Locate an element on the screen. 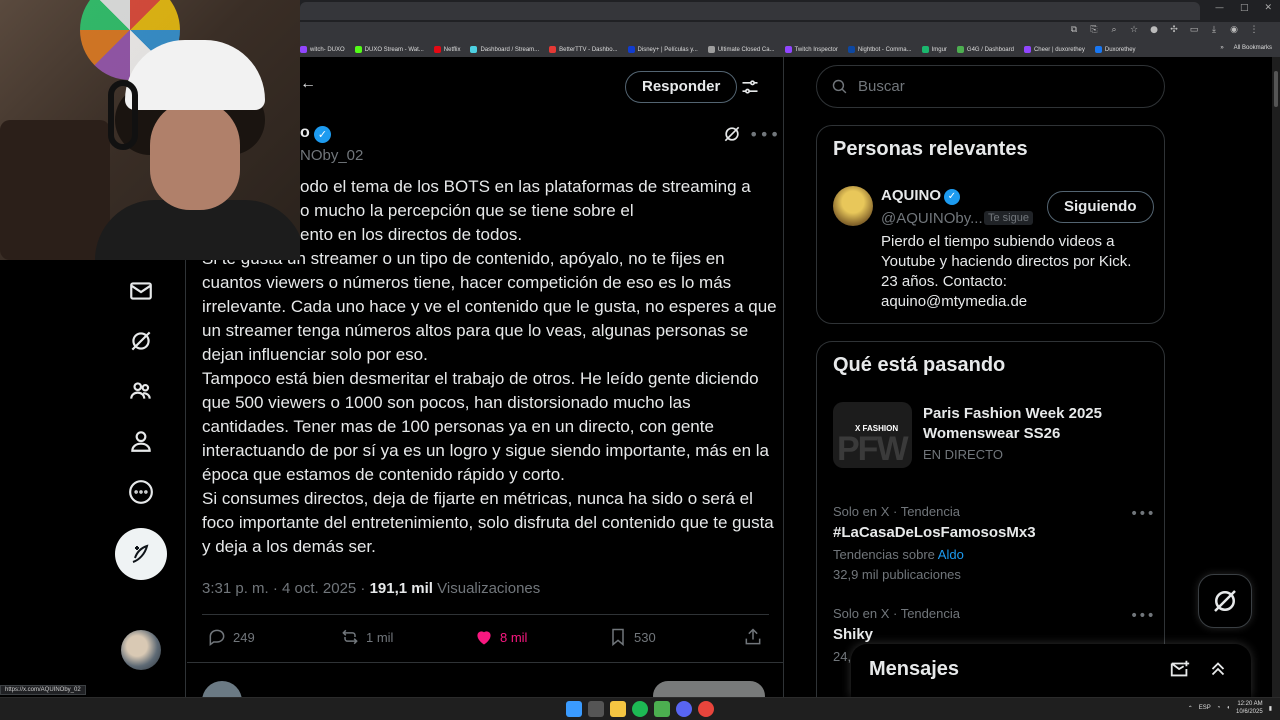 This screenshot has height=720, width=1280. zoom-icon: ⌕ is located at coordinates (1114, 30).